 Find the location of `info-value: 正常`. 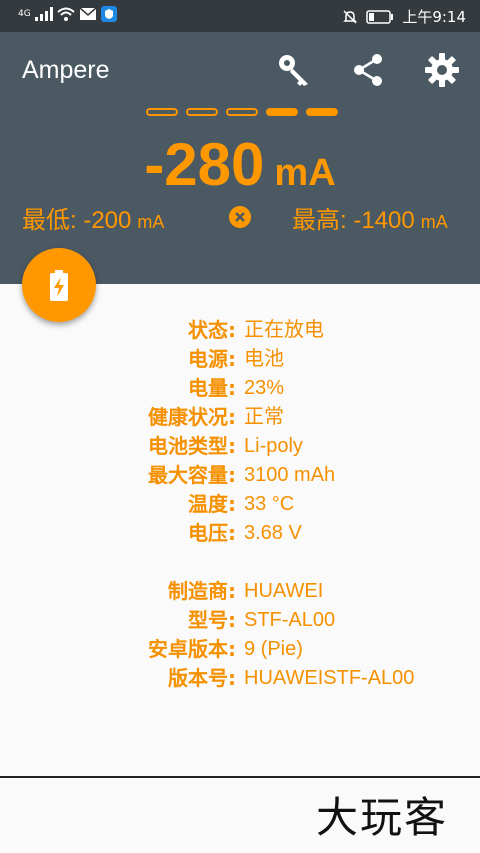

info-value: 正常 is located at coordinates (264, 417).